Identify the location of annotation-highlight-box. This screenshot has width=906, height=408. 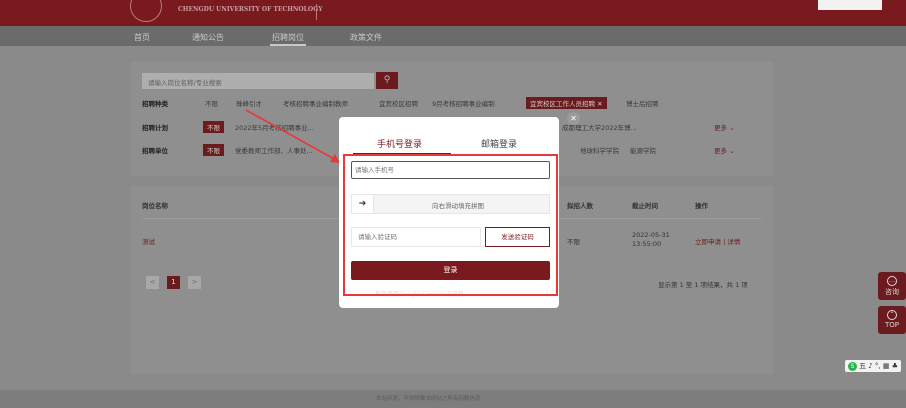
(450, 225).